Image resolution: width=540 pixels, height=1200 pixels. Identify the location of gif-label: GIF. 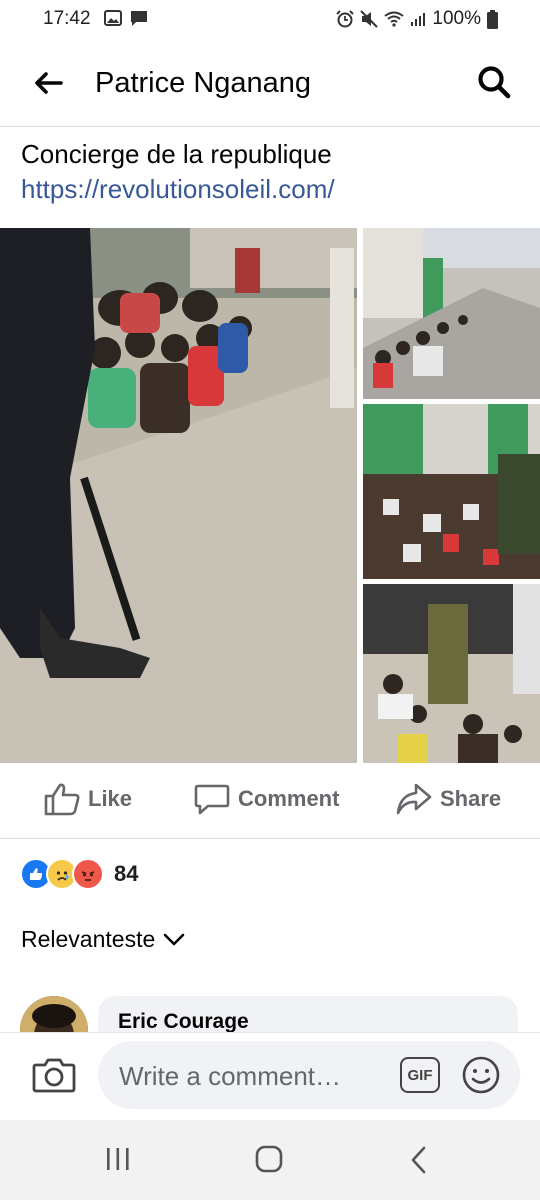
(420, 1075).